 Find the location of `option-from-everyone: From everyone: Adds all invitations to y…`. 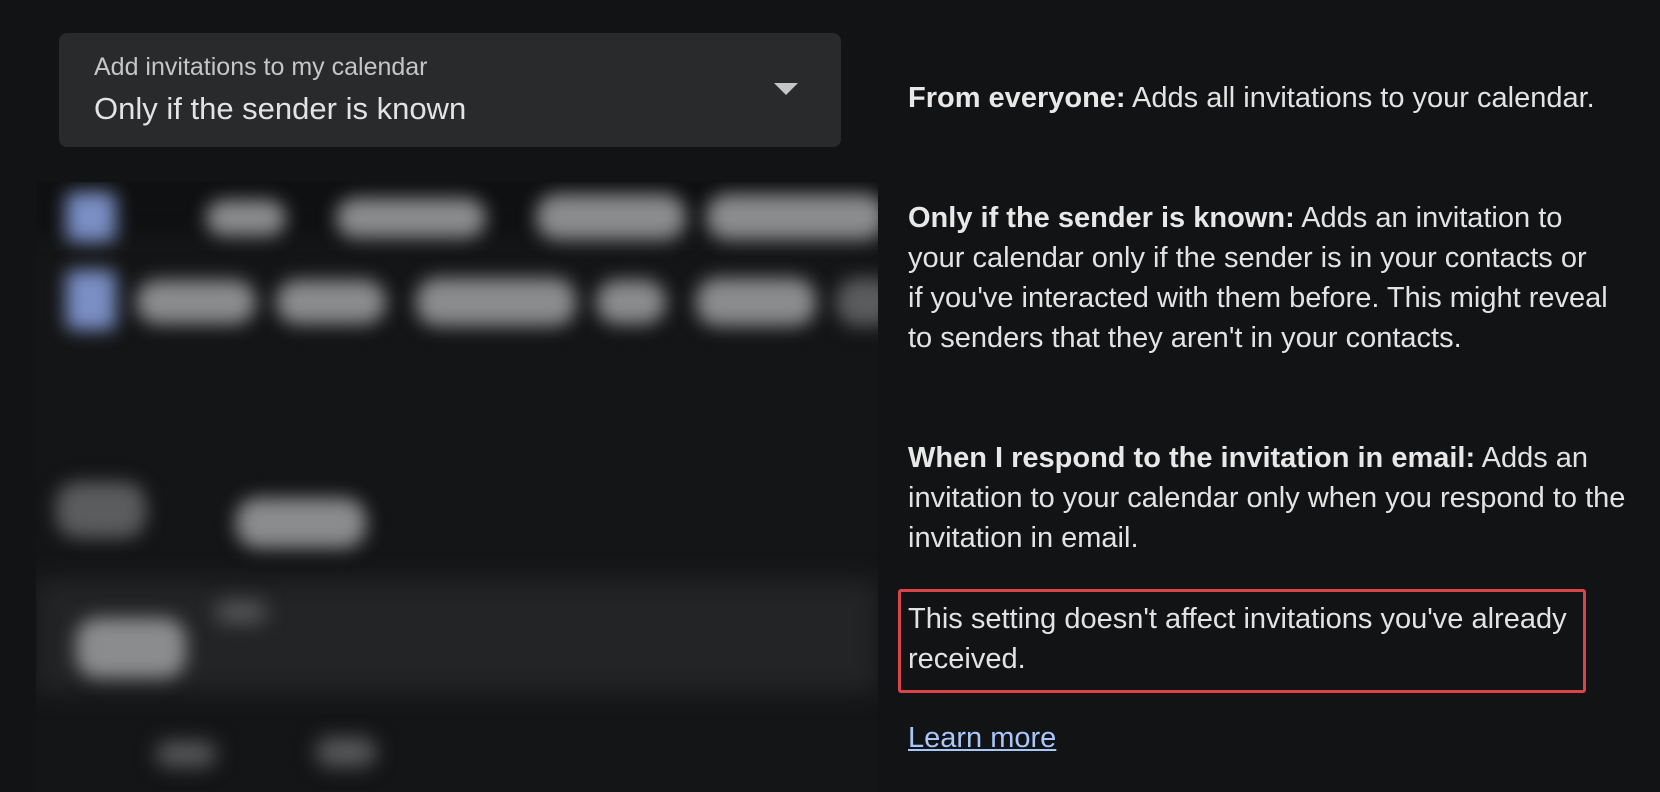

option-from-everyone: From everyone: Adds all invitations to y… is located at coordinates (1258, 98).